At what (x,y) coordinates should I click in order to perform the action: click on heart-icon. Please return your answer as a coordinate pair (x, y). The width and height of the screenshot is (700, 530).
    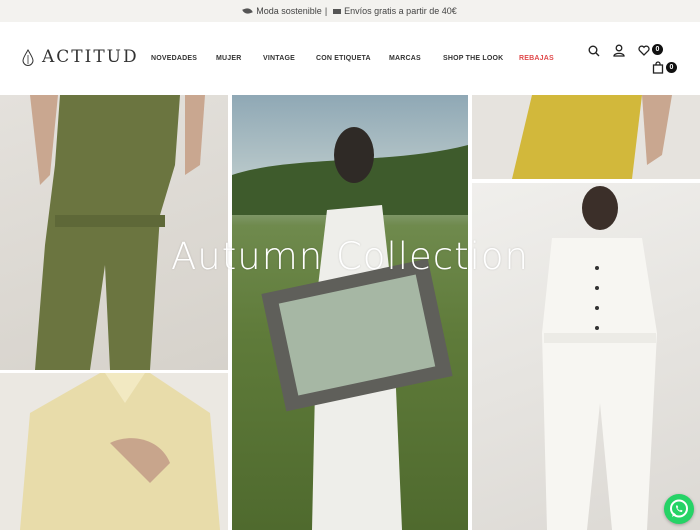
    Looking at the image, I should click on (644, 50).